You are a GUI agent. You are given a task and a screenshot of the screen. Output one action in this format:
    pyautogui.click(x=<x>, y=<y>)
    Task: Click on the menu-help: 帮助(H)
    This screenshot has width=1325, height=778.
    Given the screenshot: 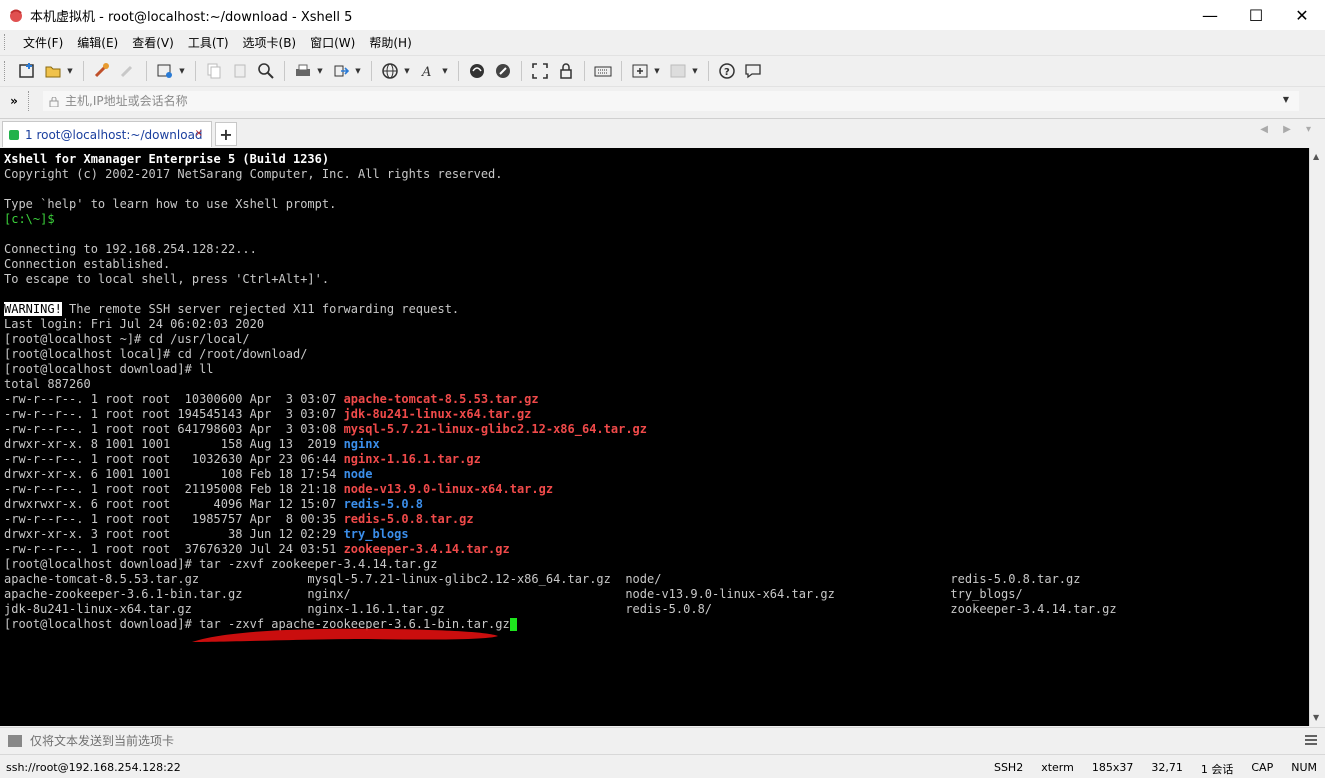 What is the action you would take?
    pyautogui.click(x=390, y=42)
    